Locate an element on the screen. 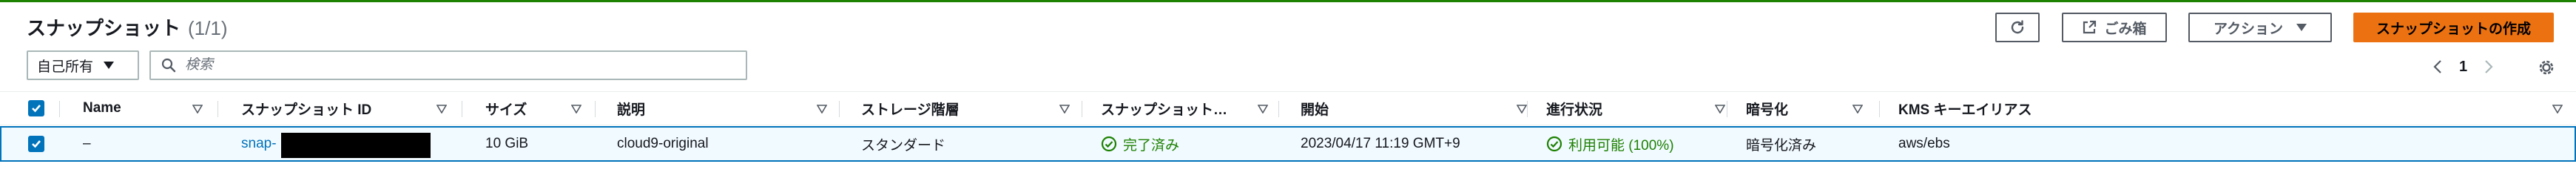 The height and width of the screenshot is (181, 2576). gear-icon is located at coordinates (2546, 68).